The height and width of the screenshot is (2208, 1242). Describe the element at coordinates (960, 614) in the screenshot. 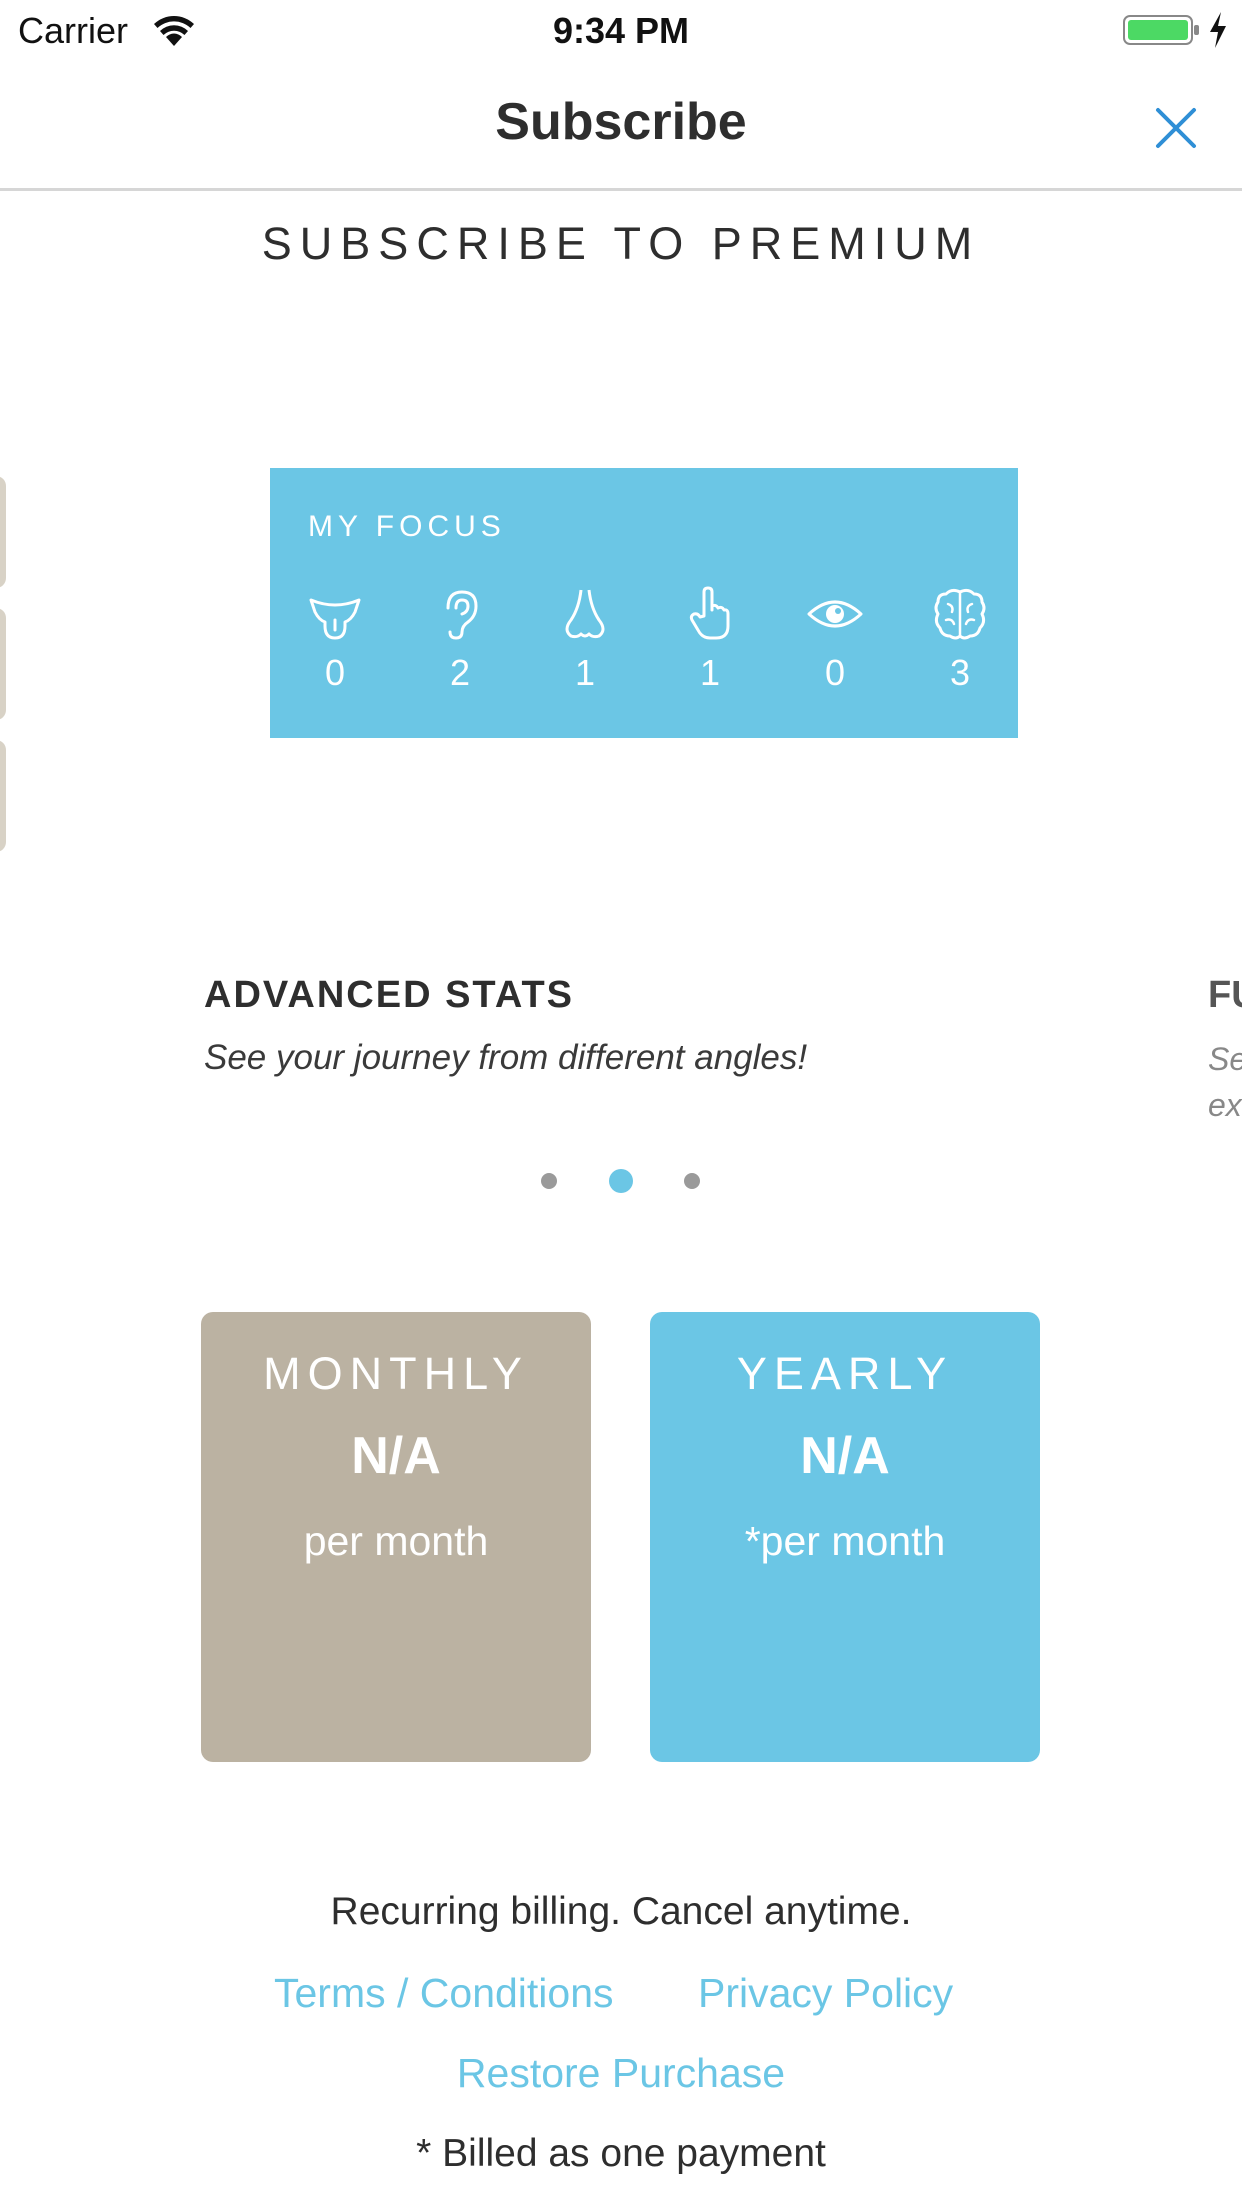

I see `brain-icon` at that location.